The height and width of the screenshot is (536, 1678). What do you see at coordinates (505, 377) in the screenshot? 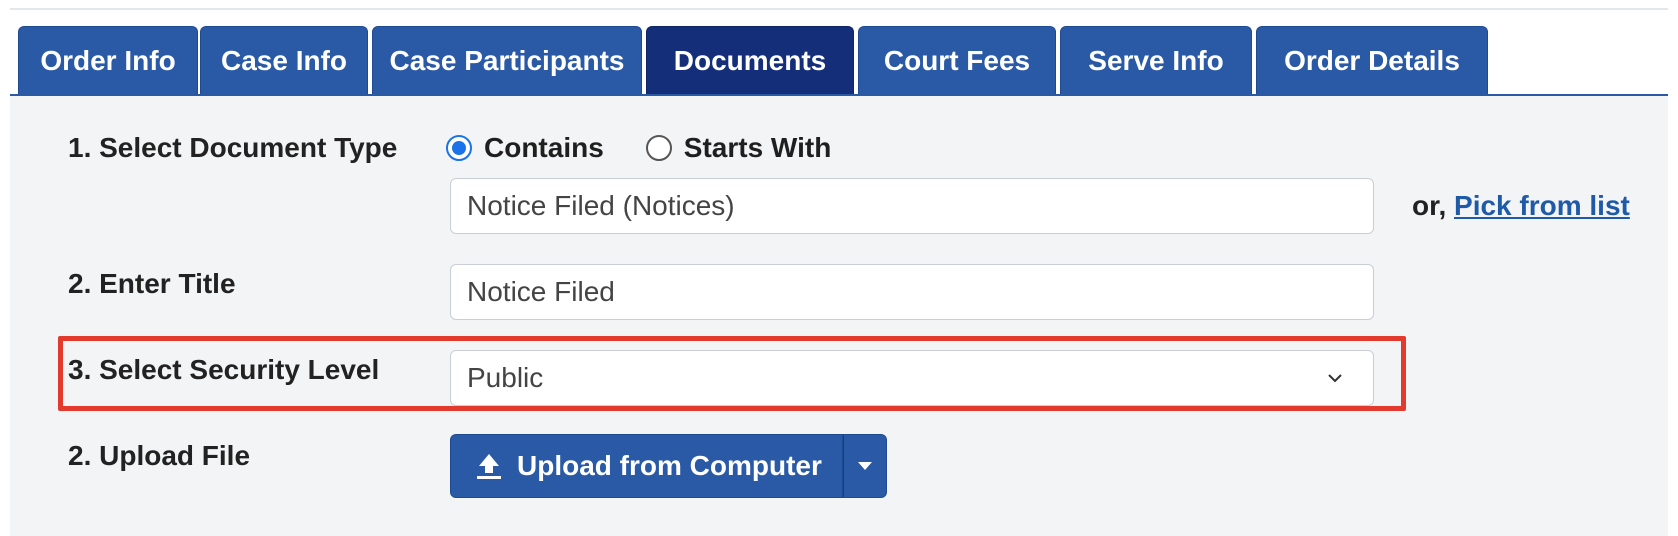
I see `security-level-value: Public` at bounding box center [505, 377].